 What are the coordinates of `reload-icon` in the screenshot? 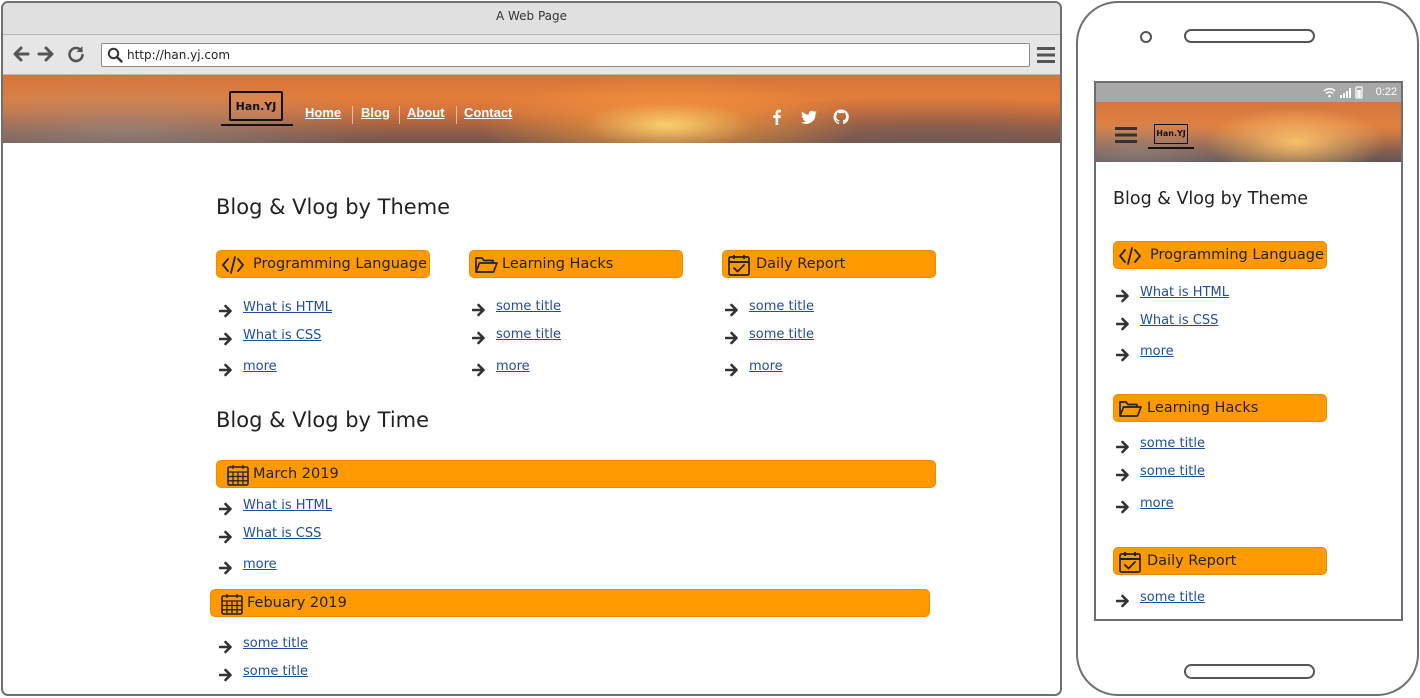 It's located at (76, 54).